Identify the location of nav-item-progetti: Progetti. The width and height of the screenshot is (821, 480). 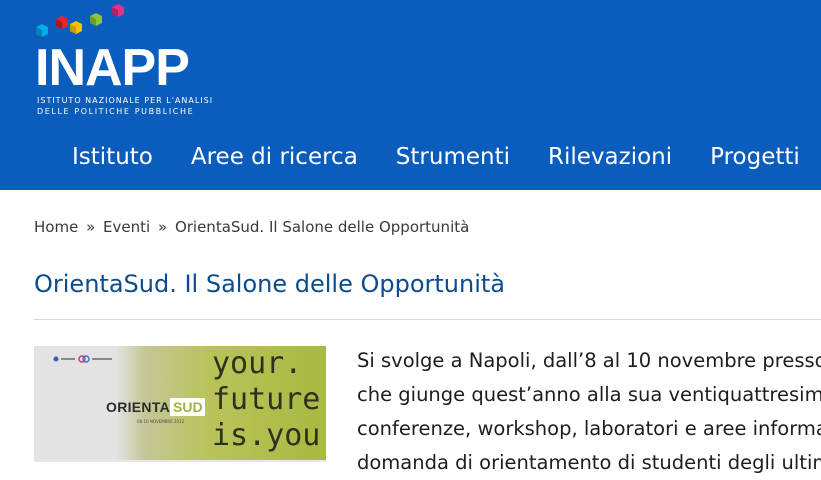
(755, 157).